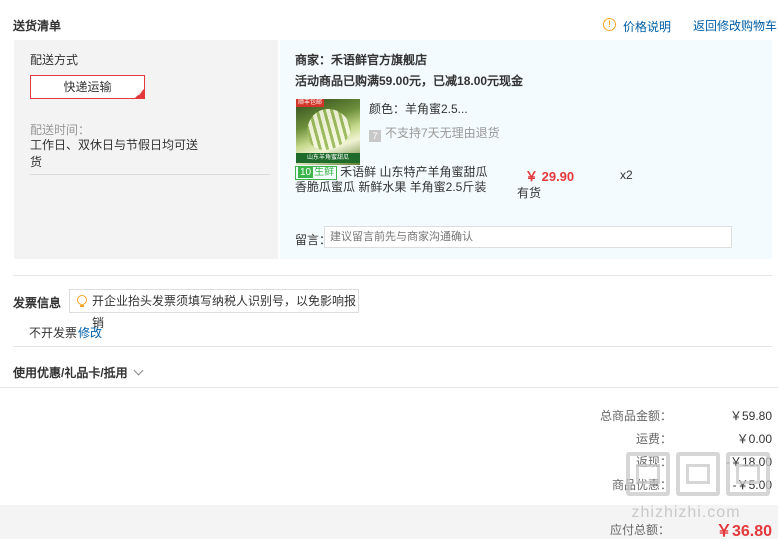 The height and width of the screenshot is (541, 778). Describe the element at coordinates (442, 133) in the screenshot. I see `no-return-text: 不支持7天无理由退货` at that location.